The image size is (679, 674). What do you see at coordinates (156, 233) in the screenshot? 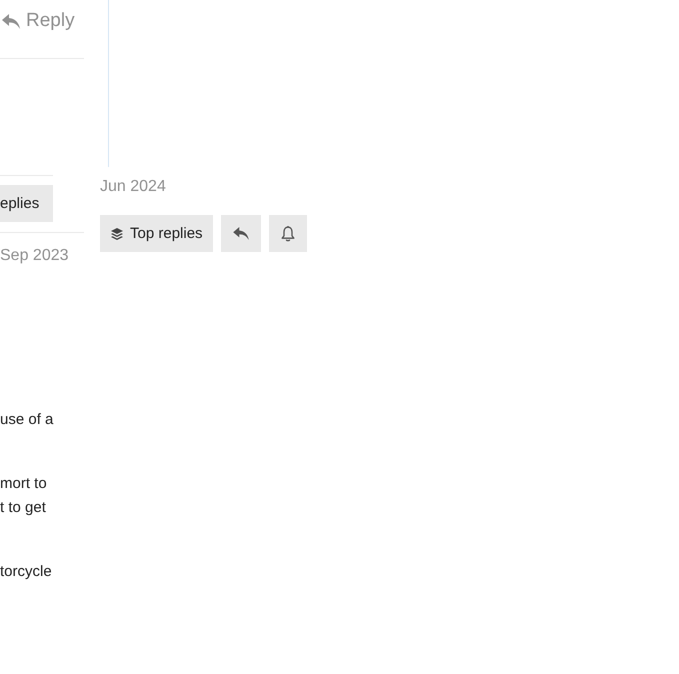
I see `top-replies-button: Top replies` at bounding box center [156, 233].